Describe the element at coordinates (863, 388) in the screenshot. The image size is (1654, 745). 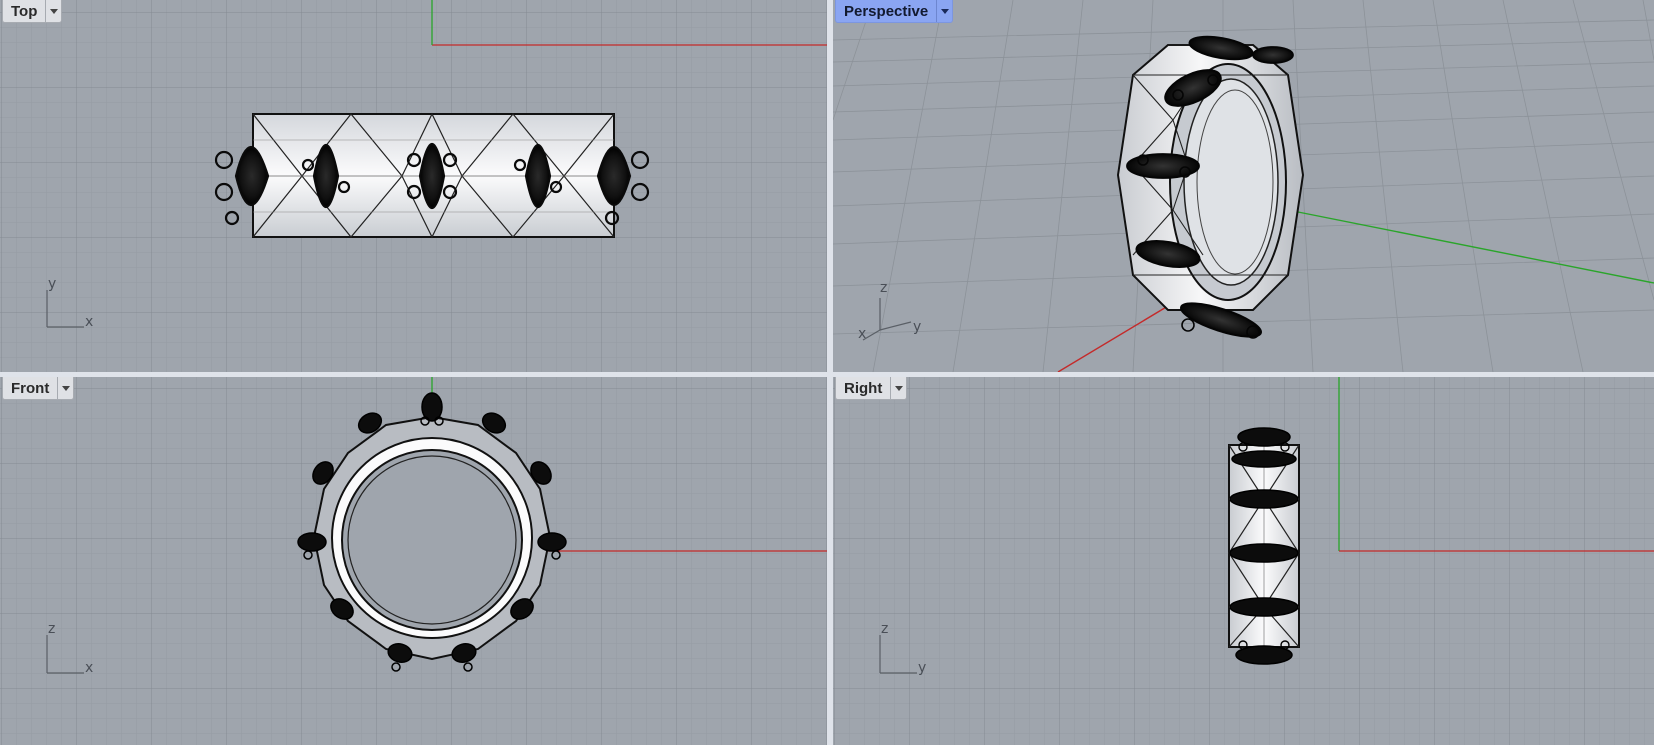
I see `viewport-title: Right` at that location.